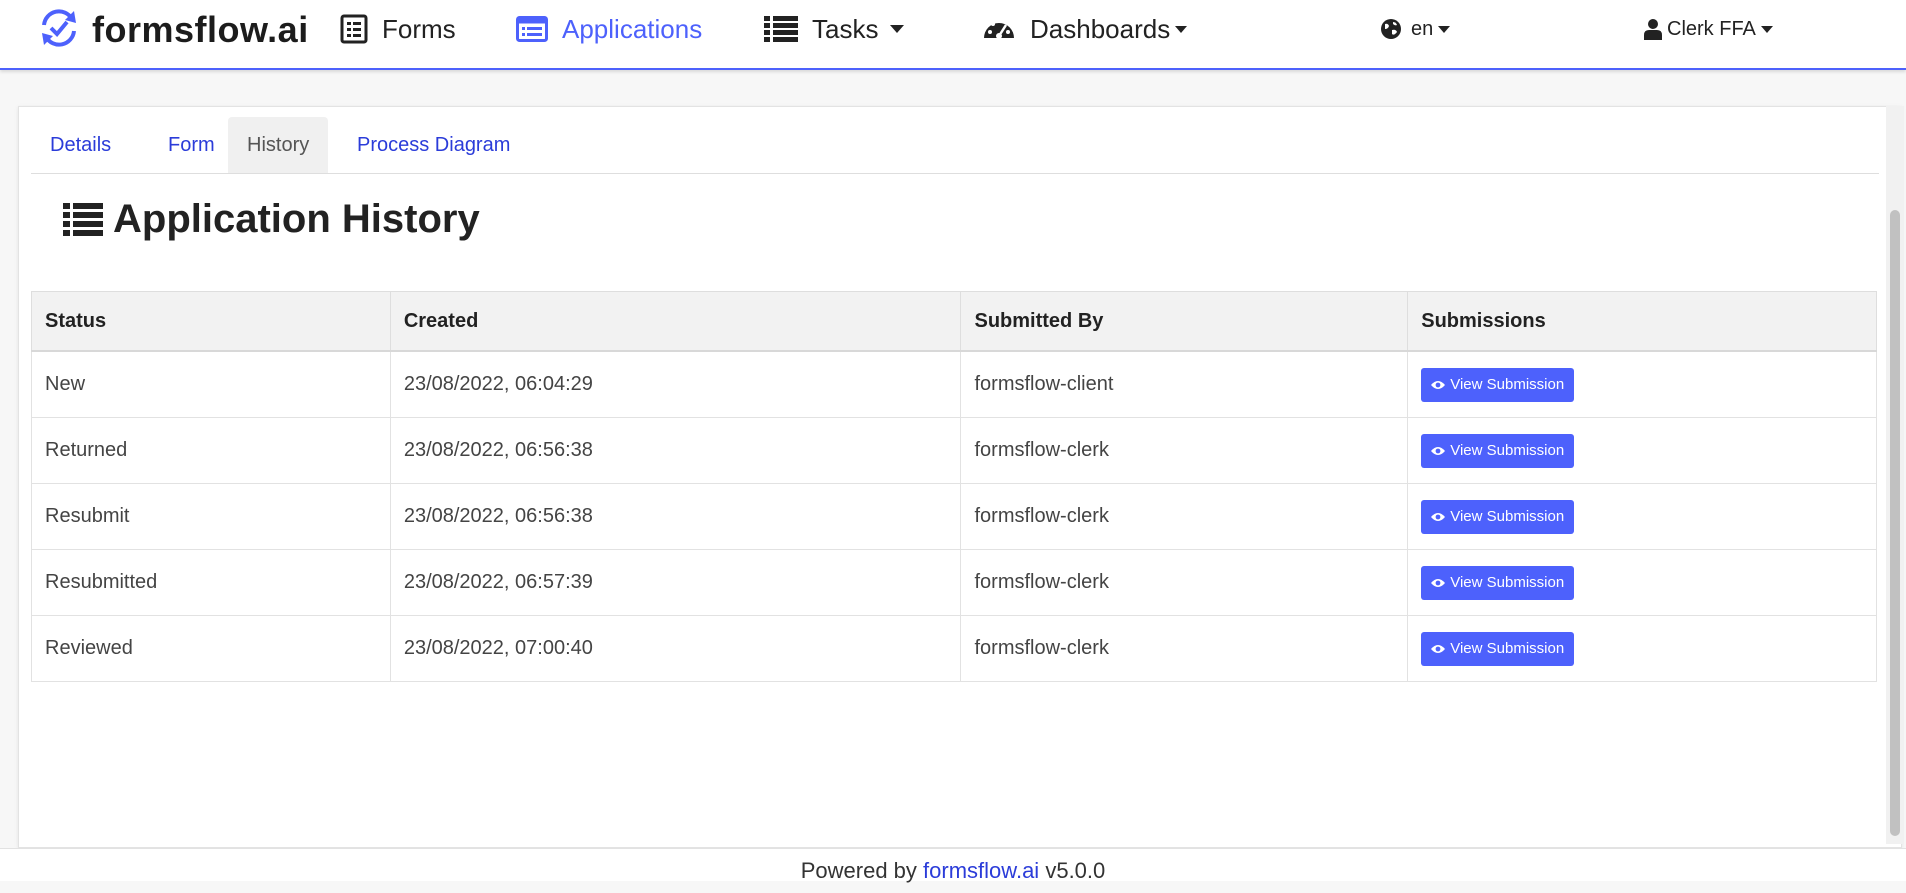 This screenshot has height=893, width=1906. What do you see at coordinates (858, 870) in the screenshot?
I see `footer-prefix: Powered by` at bounding box center [858, 870].